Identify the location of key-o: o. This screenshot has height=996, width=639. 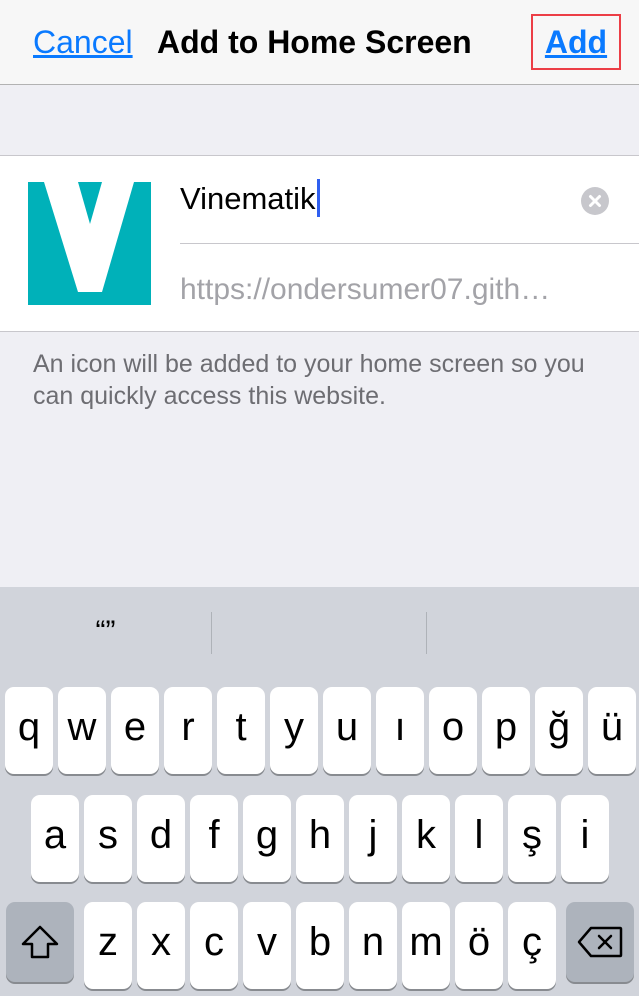
(453, 730).